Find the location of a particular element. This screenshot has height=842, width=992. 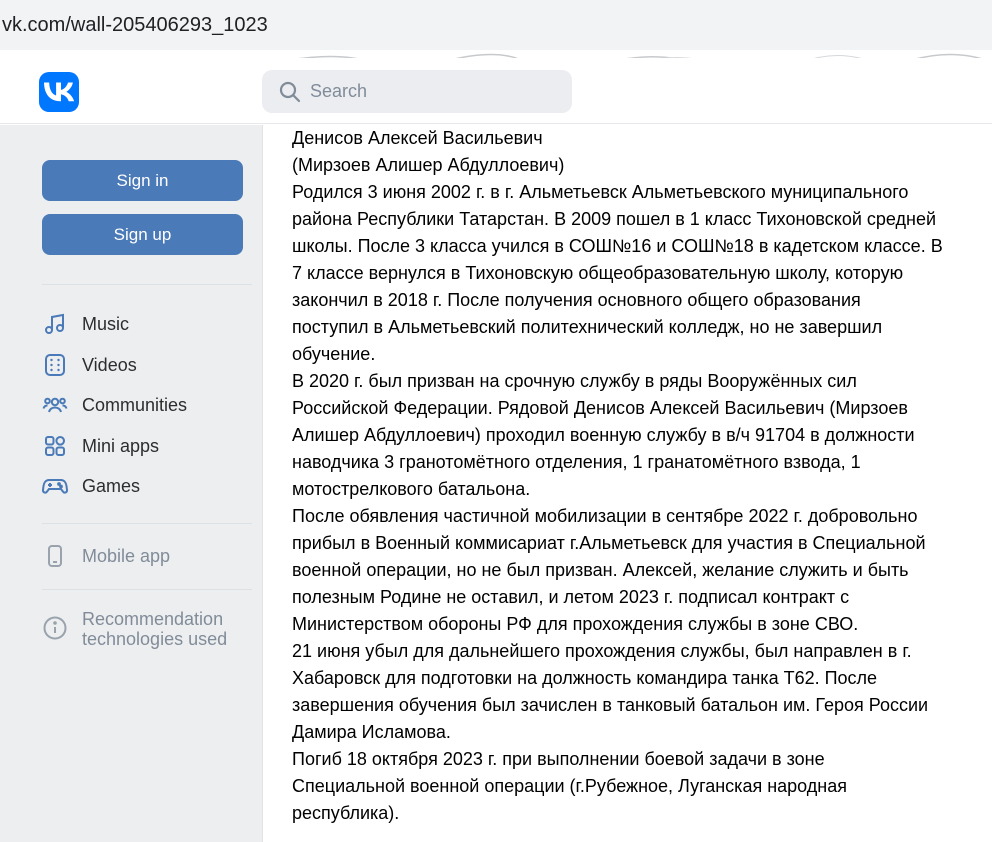

music-icon is located at coordinates (55, 324).